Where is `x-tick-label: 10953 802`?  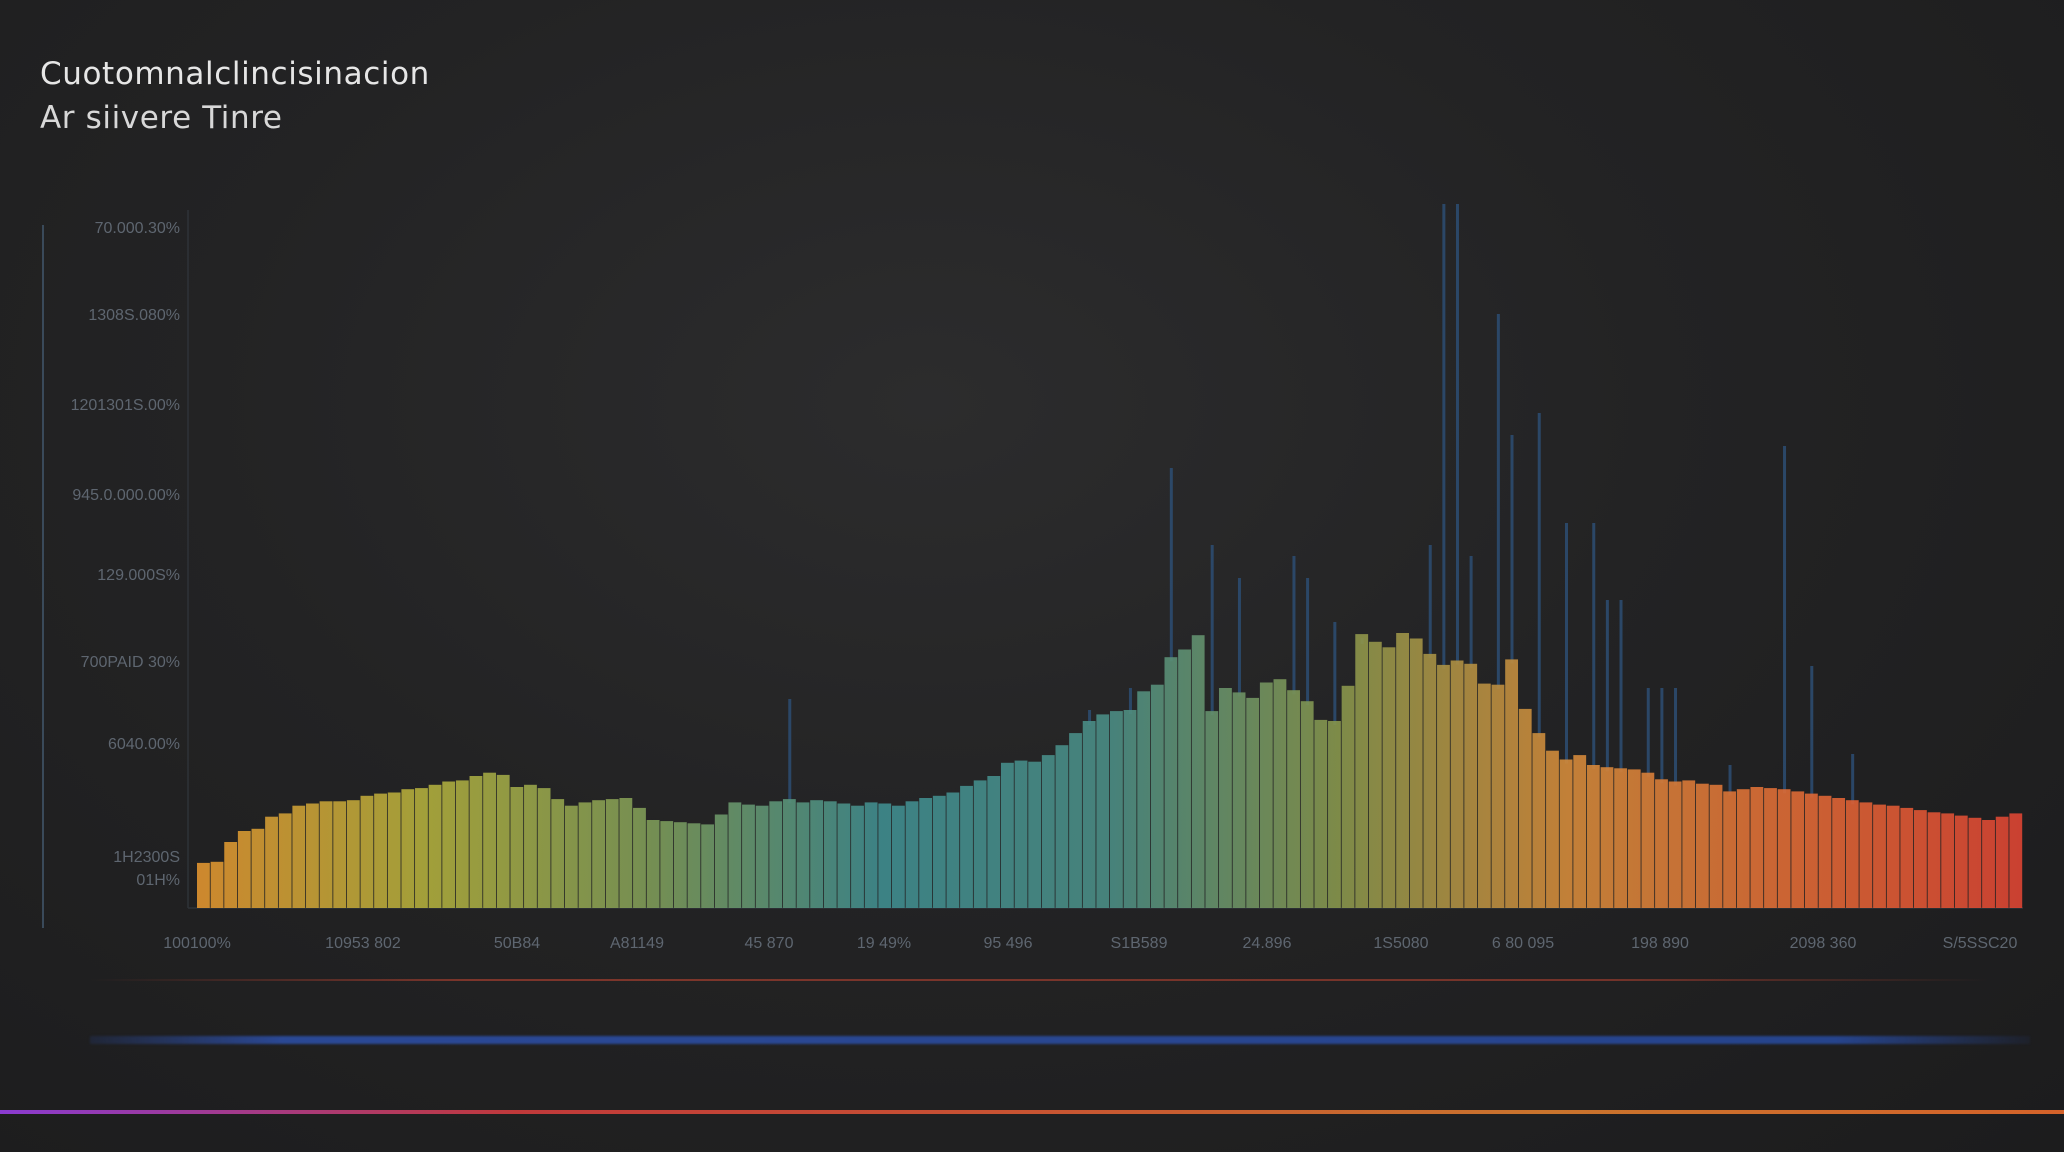 x-tick-label: 10953 802 is located at coordinates (363, 943).